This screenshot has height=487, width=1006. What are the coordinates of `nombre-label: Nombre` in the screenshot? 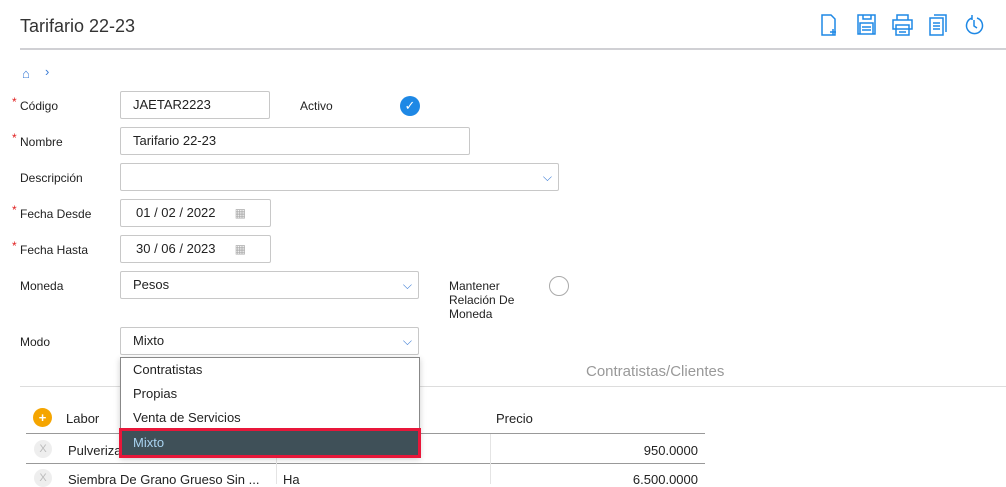 It's located at (37, 140).